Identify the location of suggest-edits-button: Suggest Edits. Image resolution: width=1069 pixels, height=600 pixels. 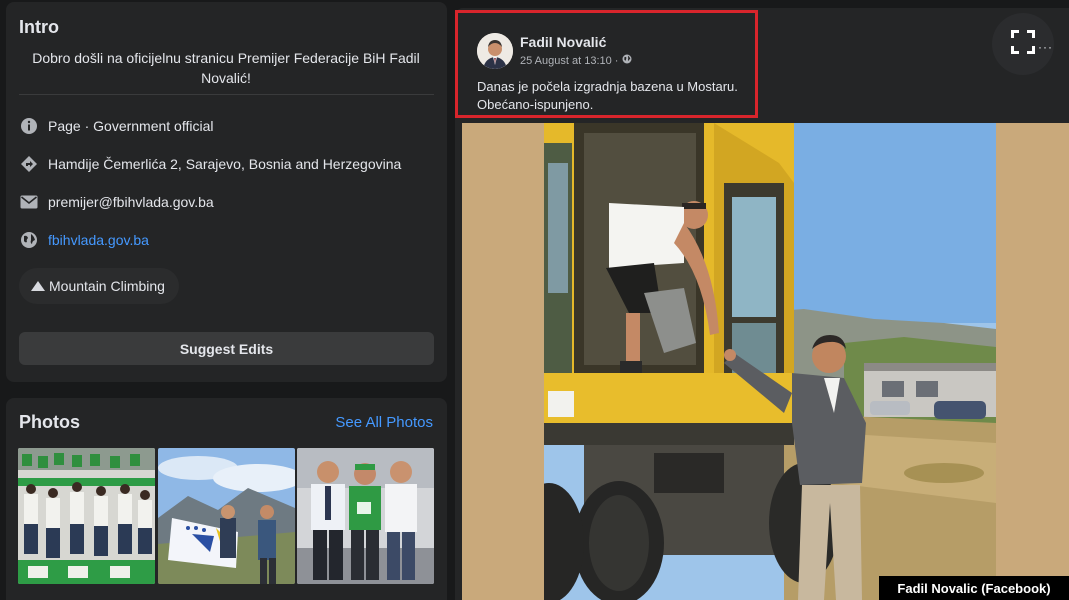
(226, 348).